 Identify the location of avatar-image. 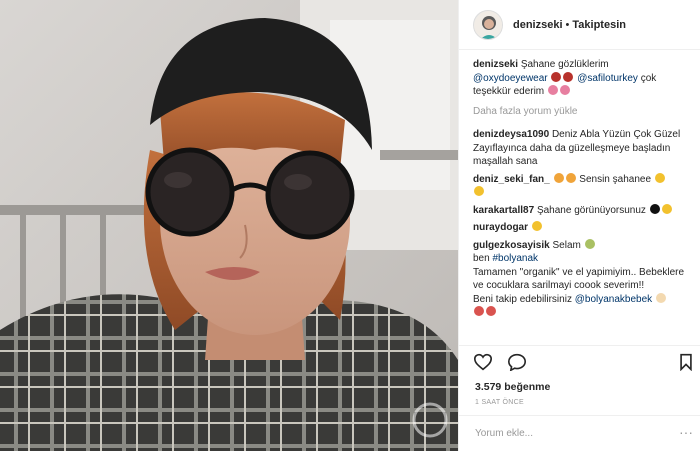
(488, 24).